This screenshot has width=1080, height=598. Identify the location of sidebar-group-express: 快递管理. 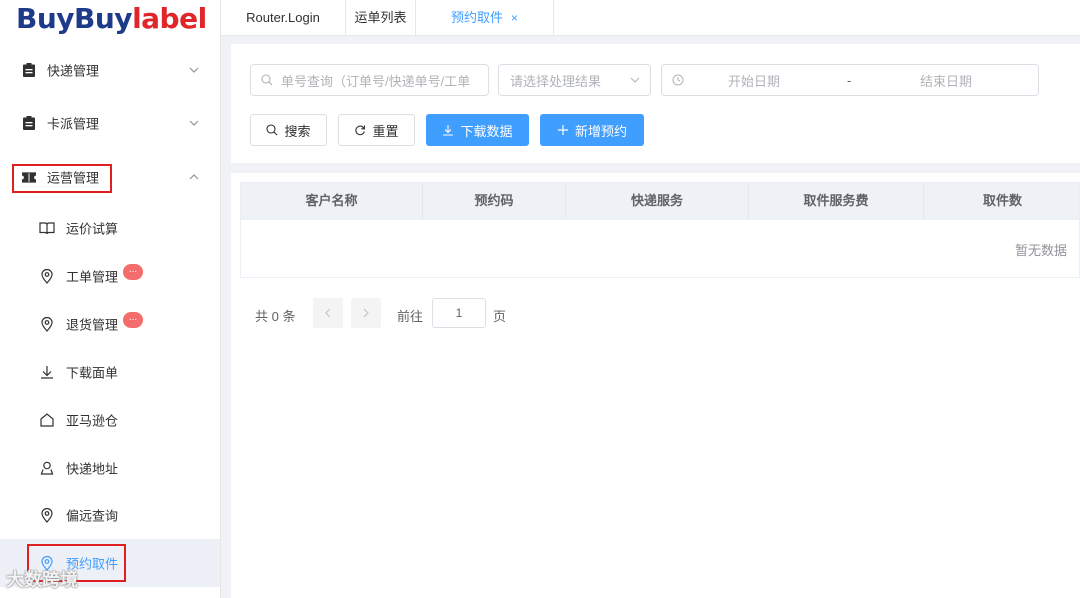
(110, 70).